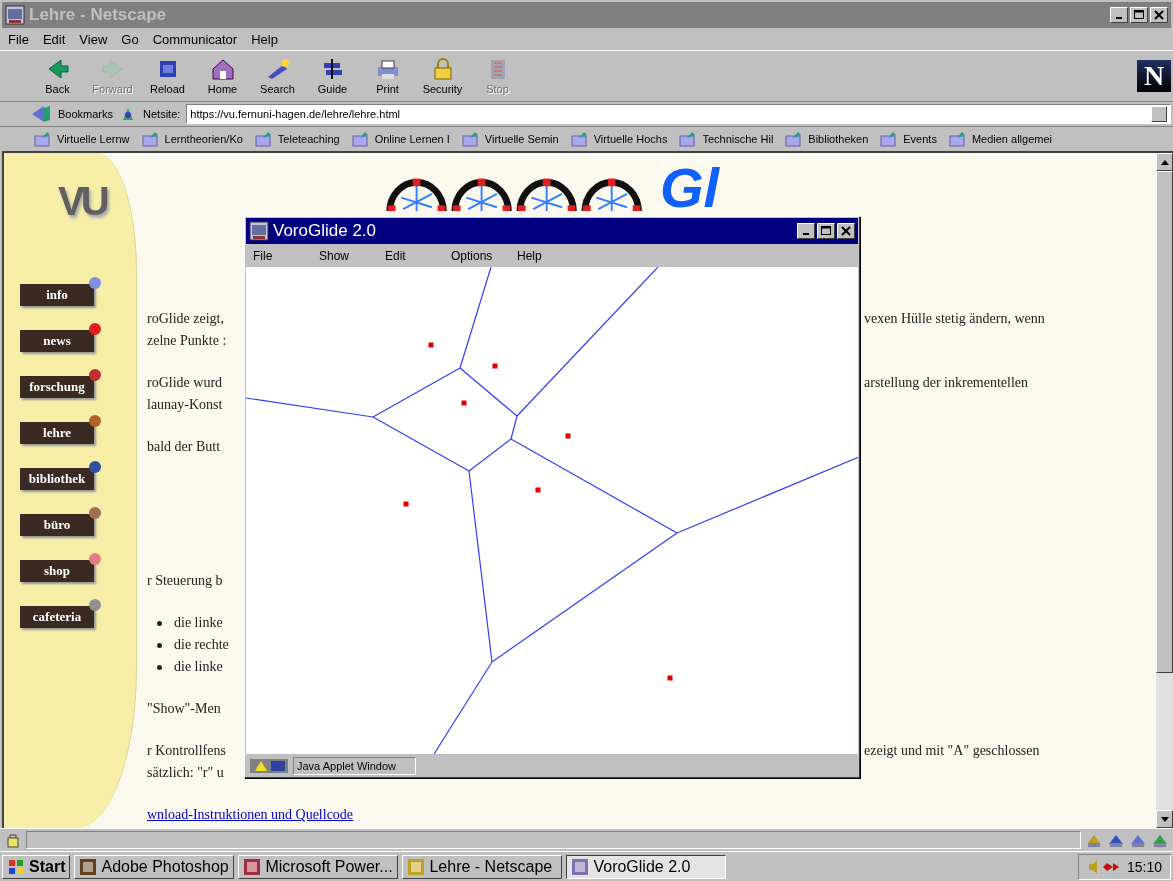 Image resolution: width=1173 pixels, height=881 pixels. I want to click on menu-item: Go, so click(130, 39).